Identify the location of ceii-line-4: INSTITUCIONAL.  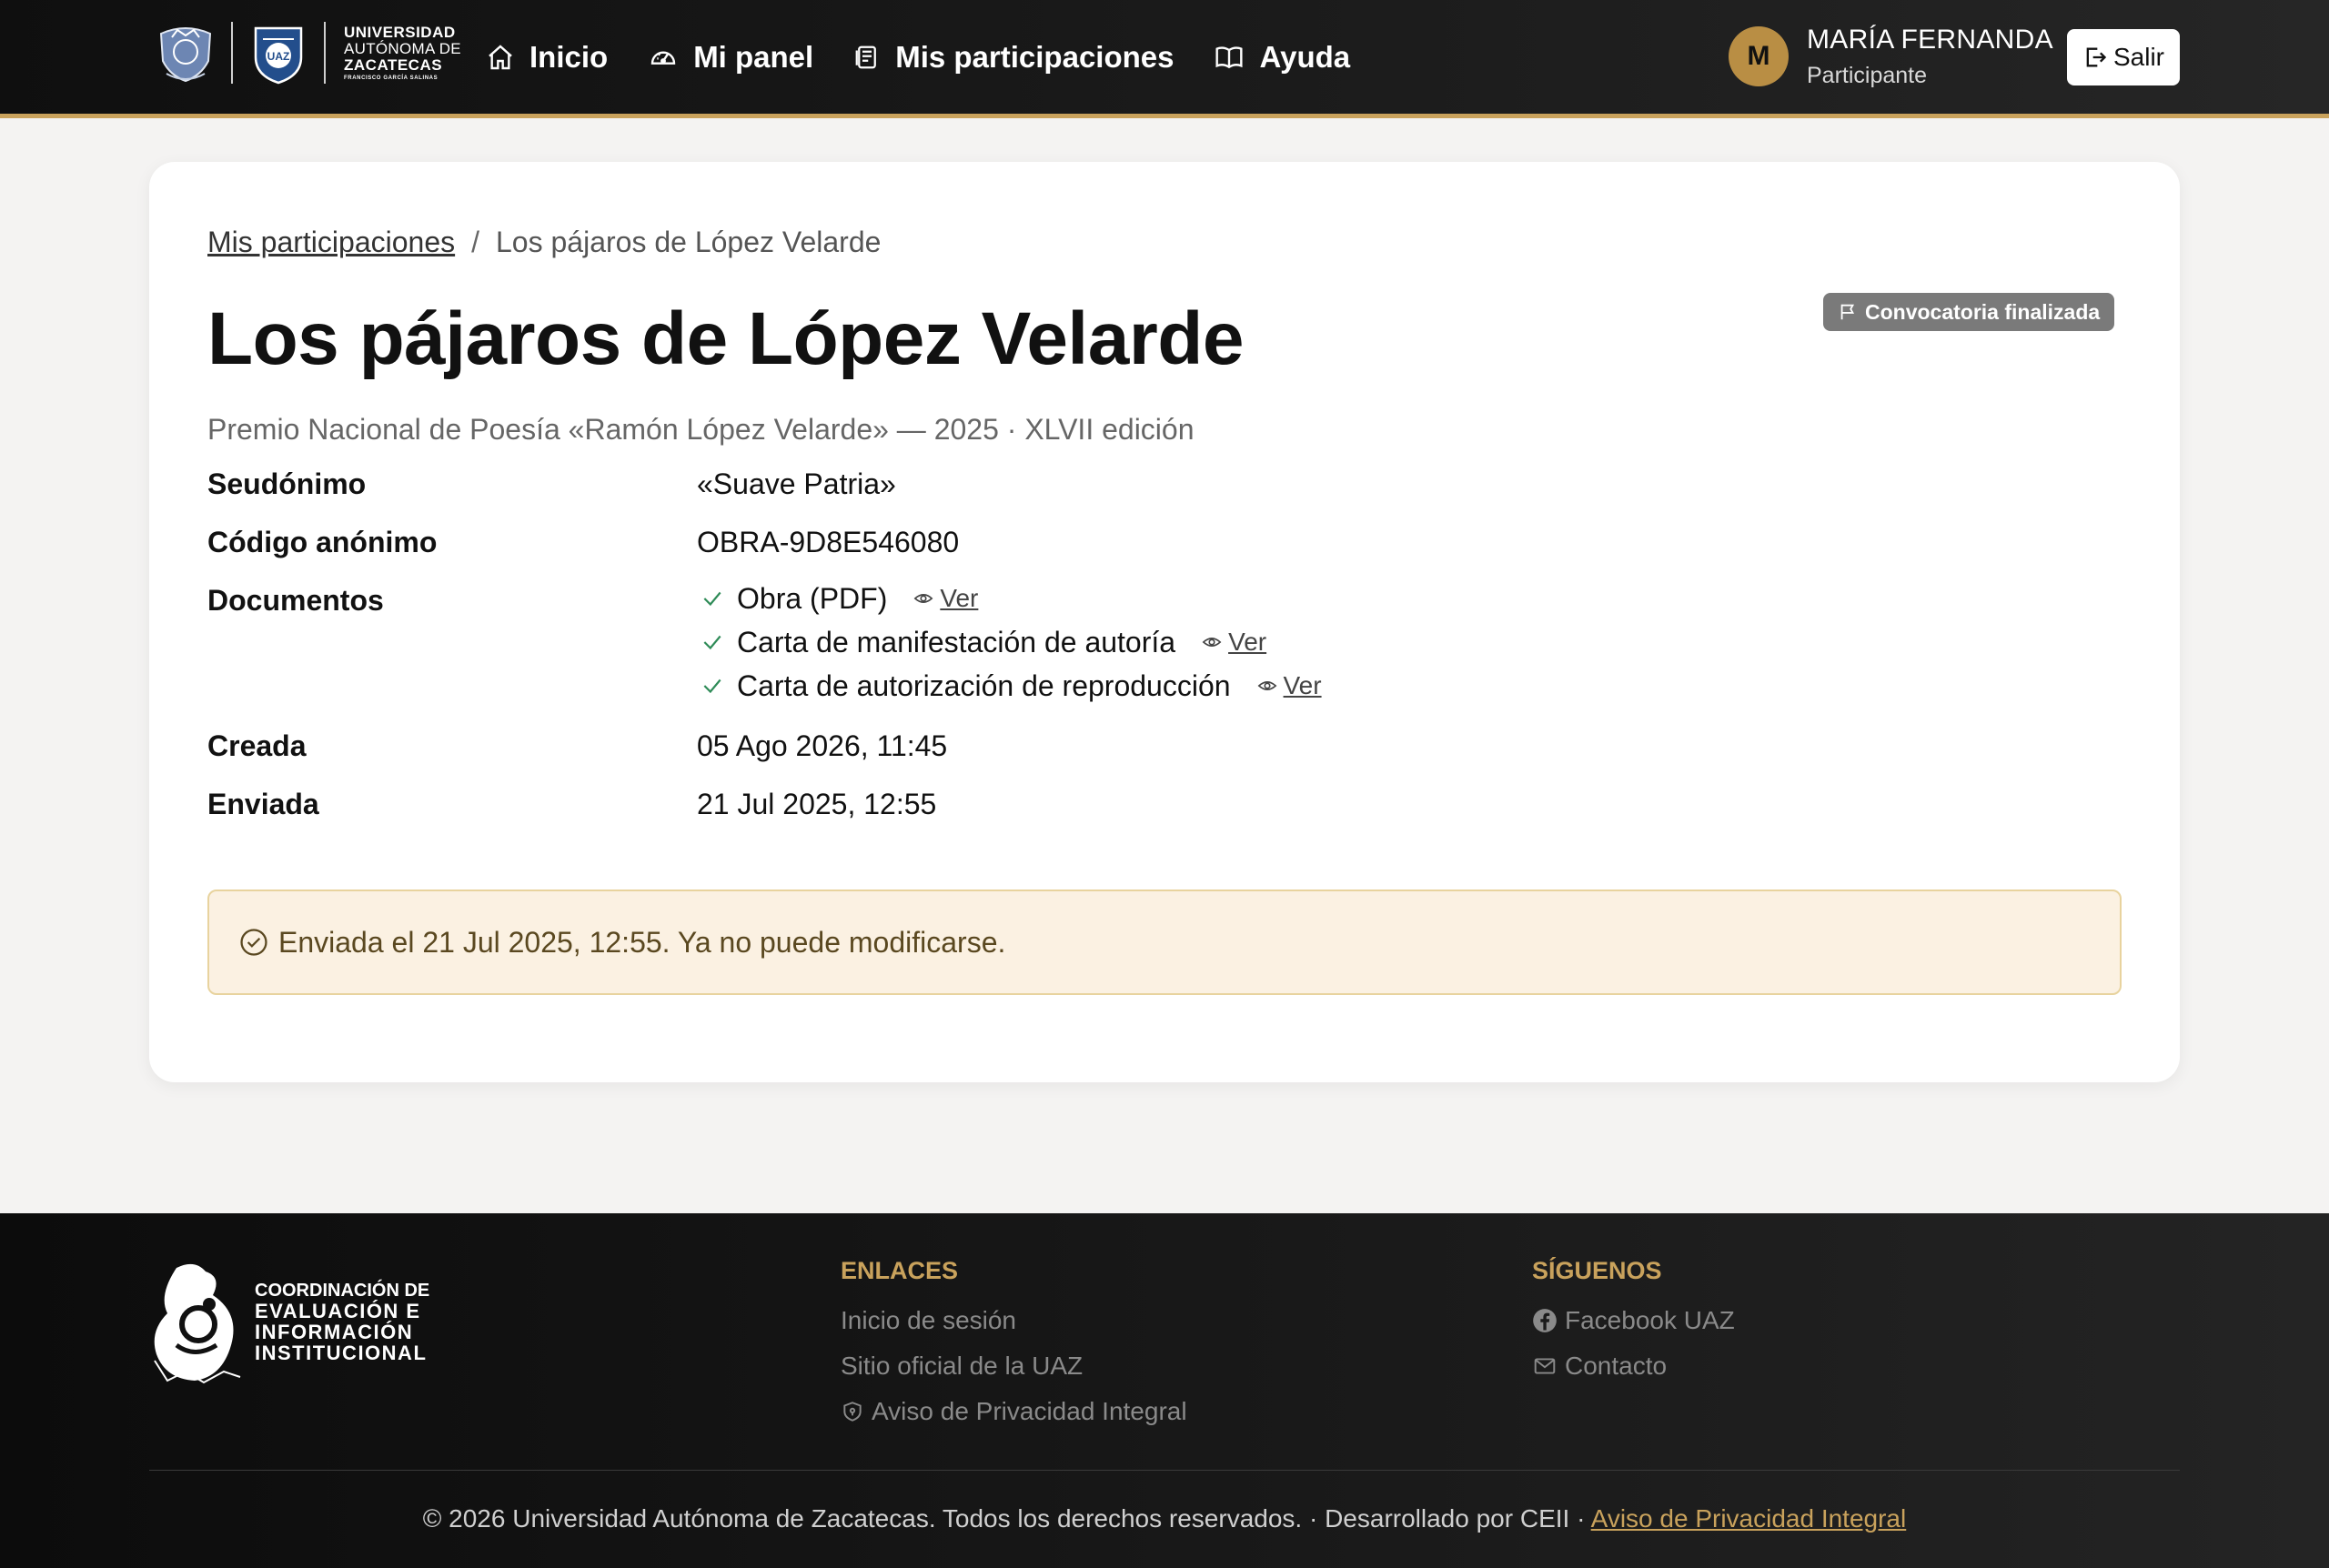
(341, 1353).